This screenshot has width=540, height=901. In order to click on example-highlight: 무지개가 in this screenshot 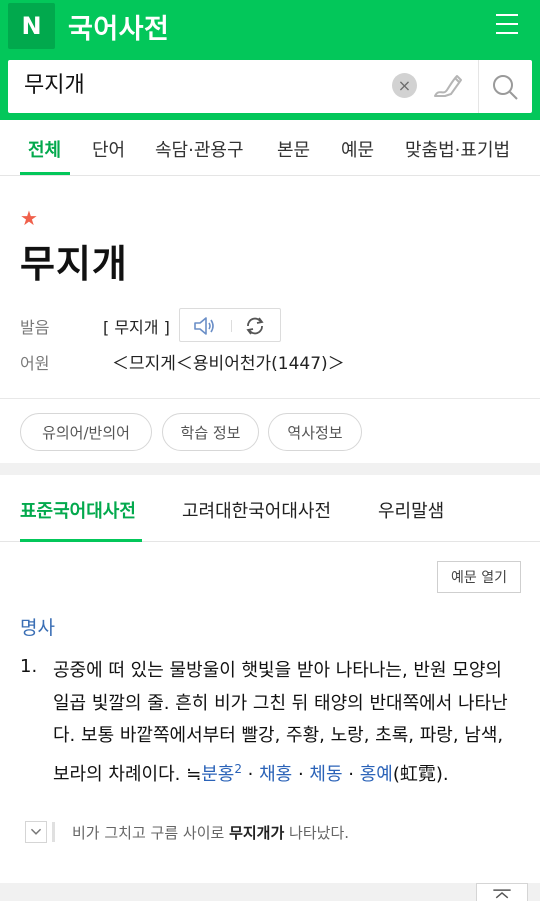, I will do `click(257, 833)`.